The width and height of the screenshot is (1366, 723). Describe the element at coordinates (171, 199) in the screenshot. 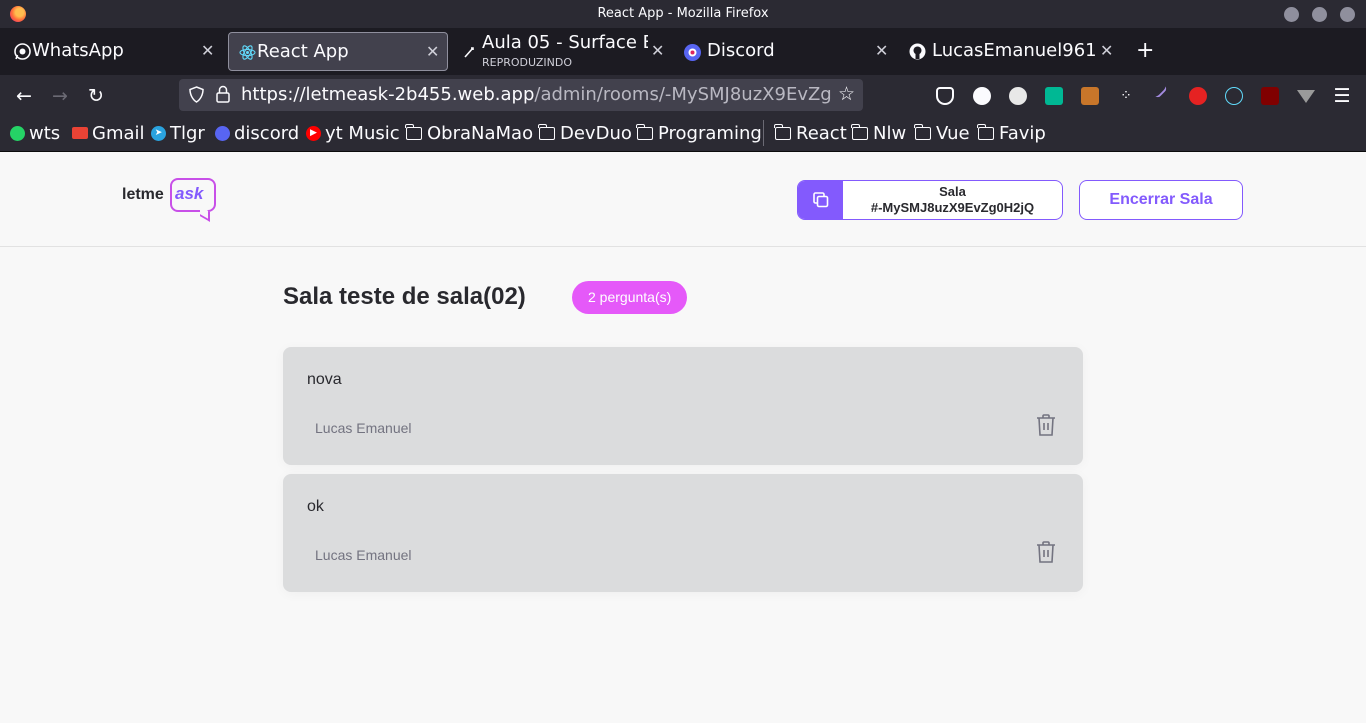

I see `letmeask-logo: letme ask` at that location.